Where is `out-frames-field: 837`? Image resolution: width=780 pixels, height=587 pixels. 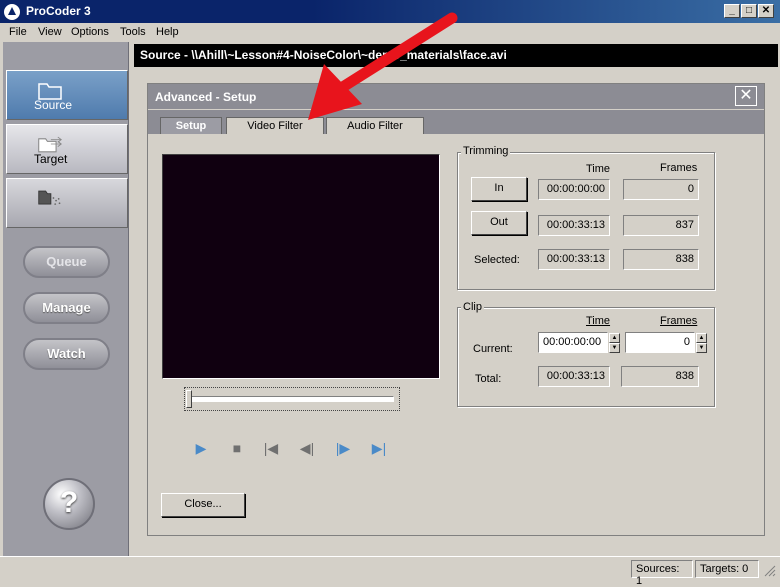
out-frames-field: 837 is located at coordinates (661, 225).